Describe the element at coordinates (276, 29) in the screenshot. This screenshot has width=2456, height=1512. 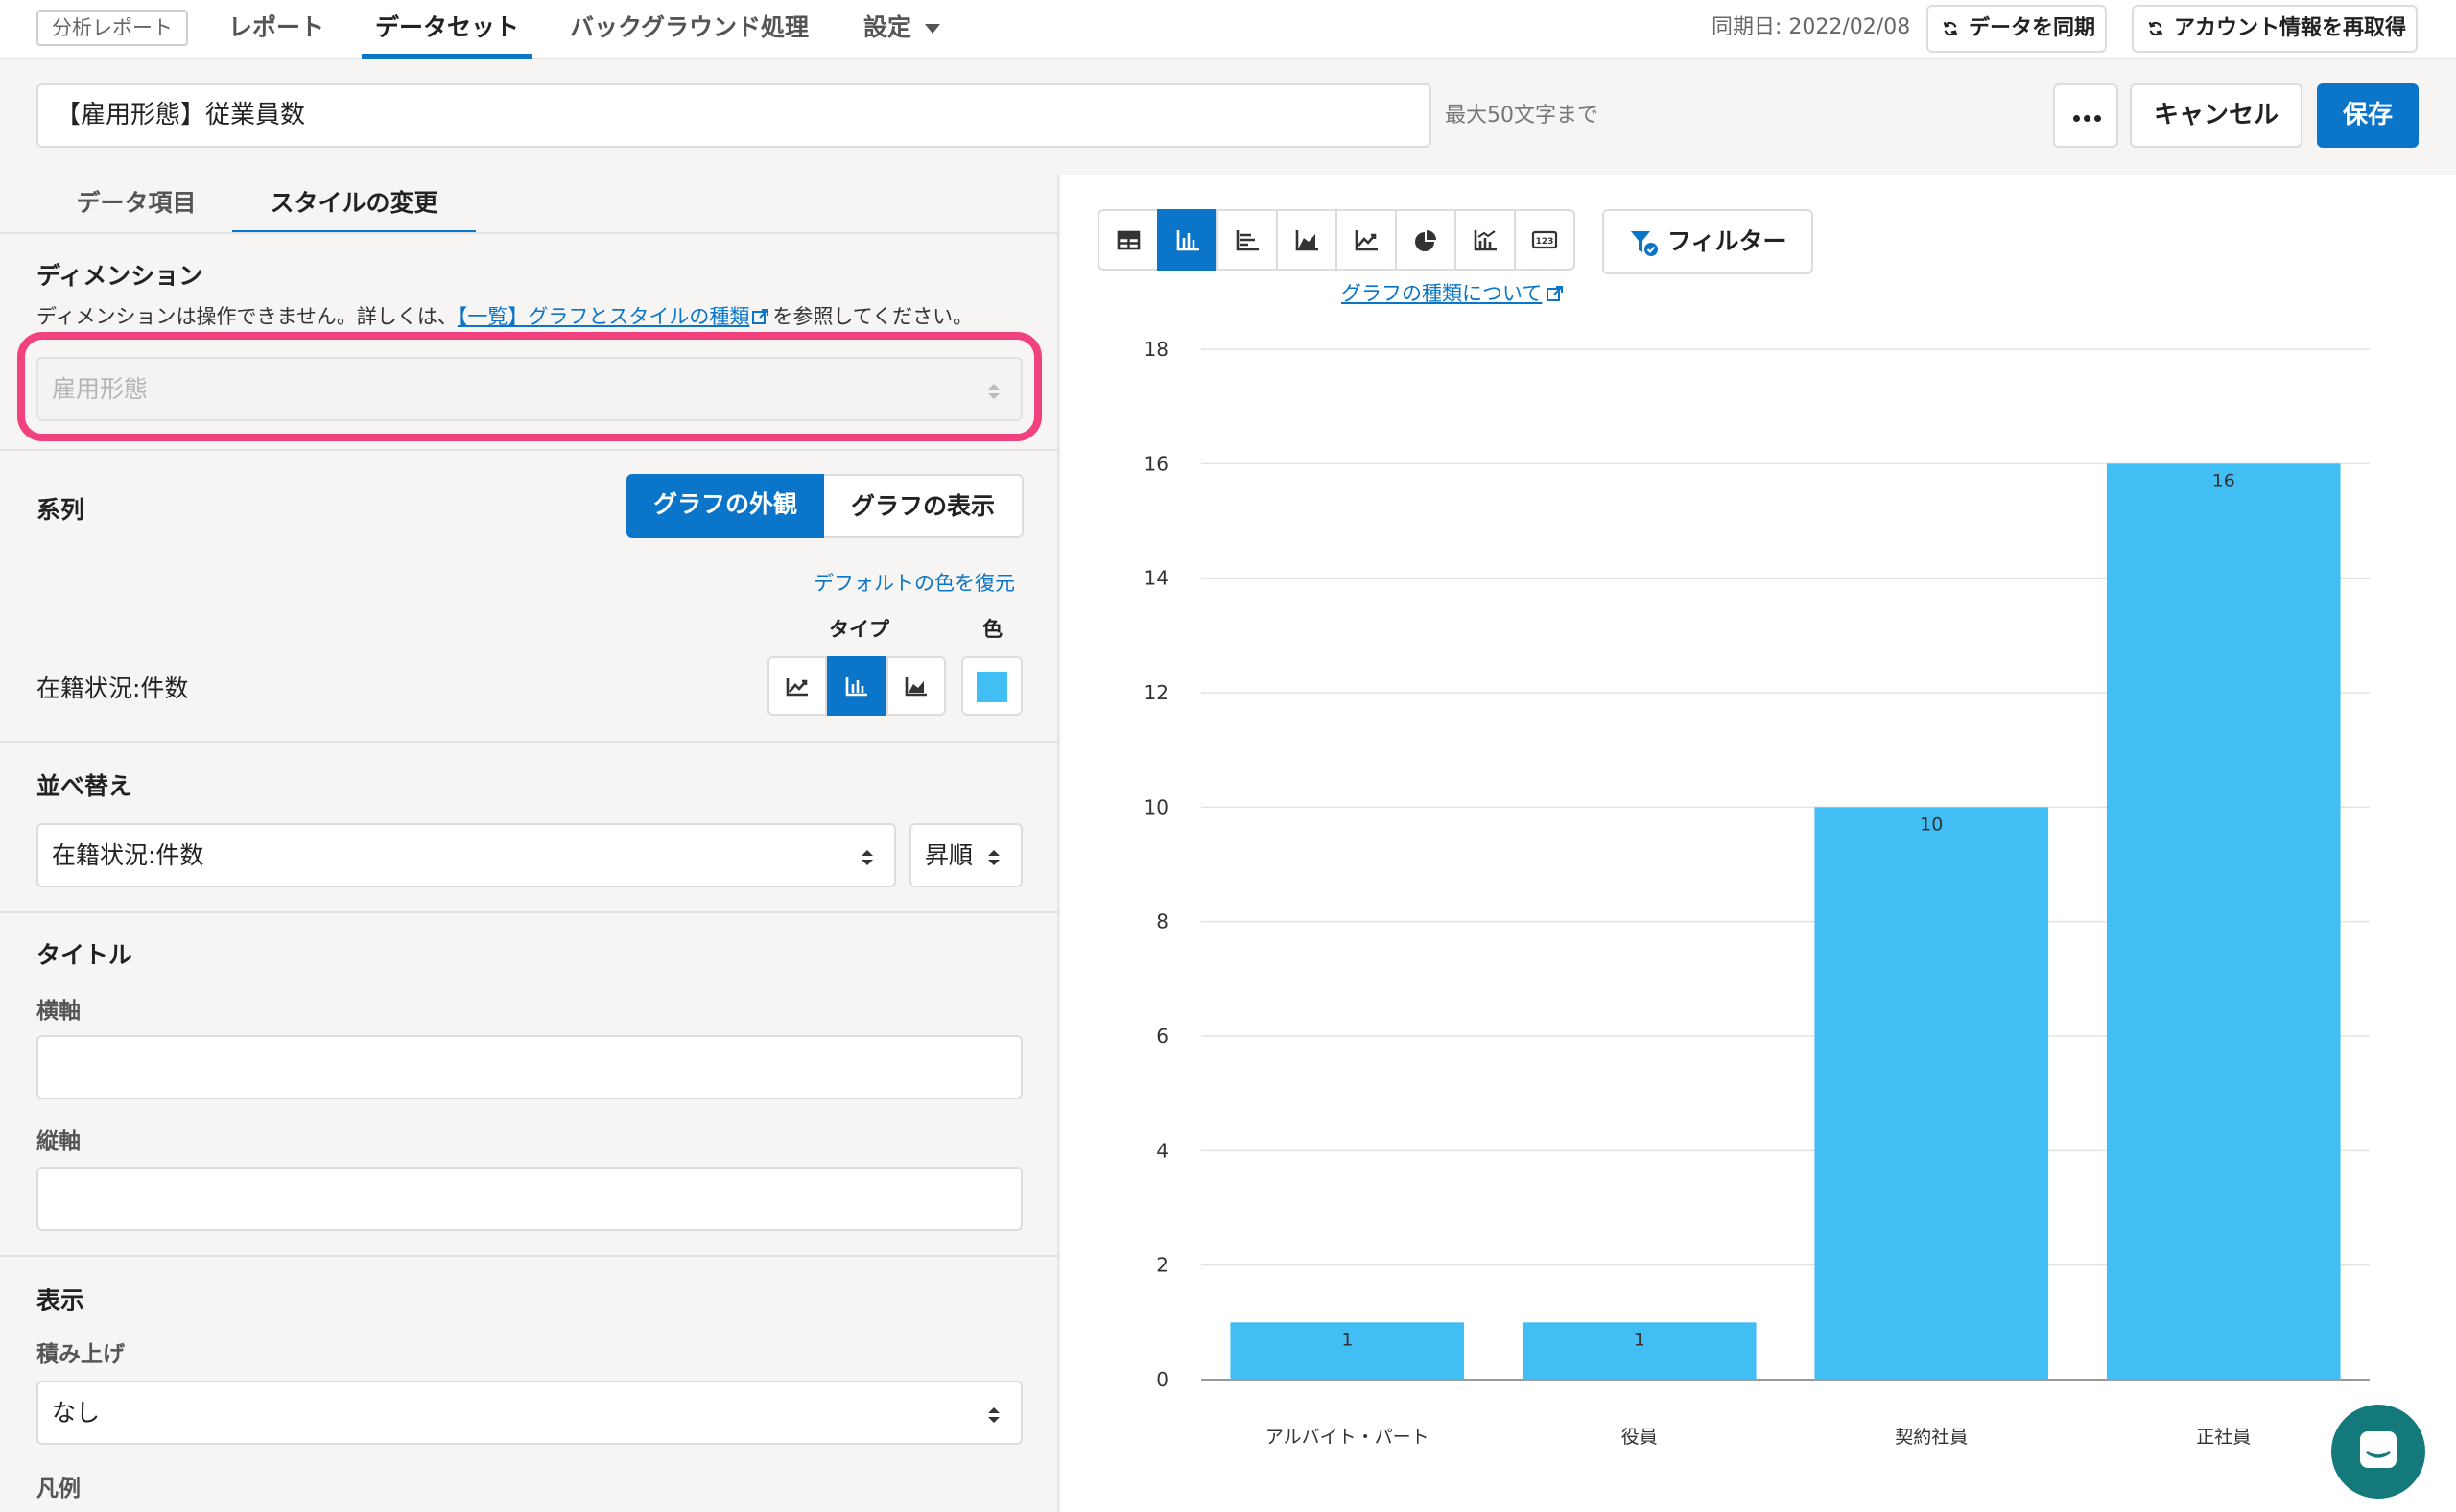
I see `nav-tab-reports: レポート` at that location.